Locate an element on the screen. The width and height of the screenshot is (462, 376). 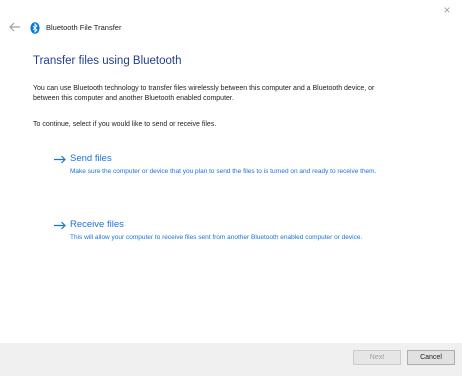
back-arrow-icon is located at coordinates (14, 27).